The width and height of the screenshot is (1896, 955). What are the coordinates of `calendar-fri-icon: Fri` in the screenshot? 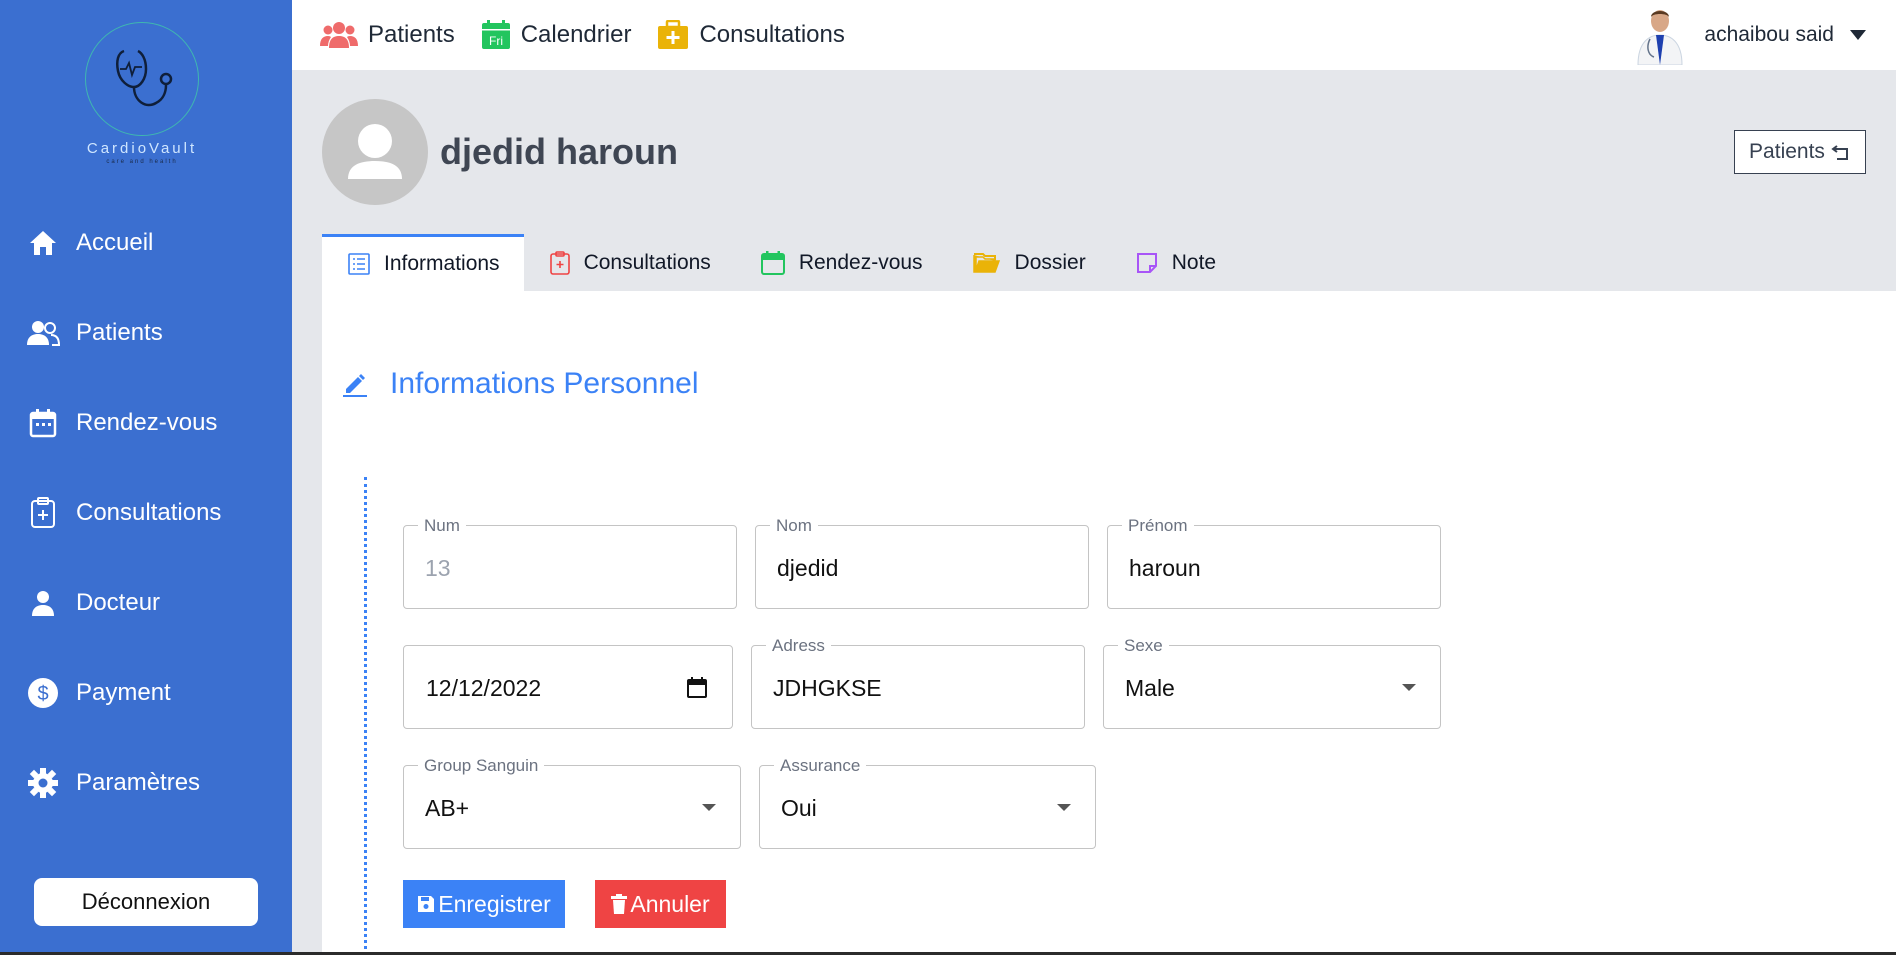 It's located at (496, 35).